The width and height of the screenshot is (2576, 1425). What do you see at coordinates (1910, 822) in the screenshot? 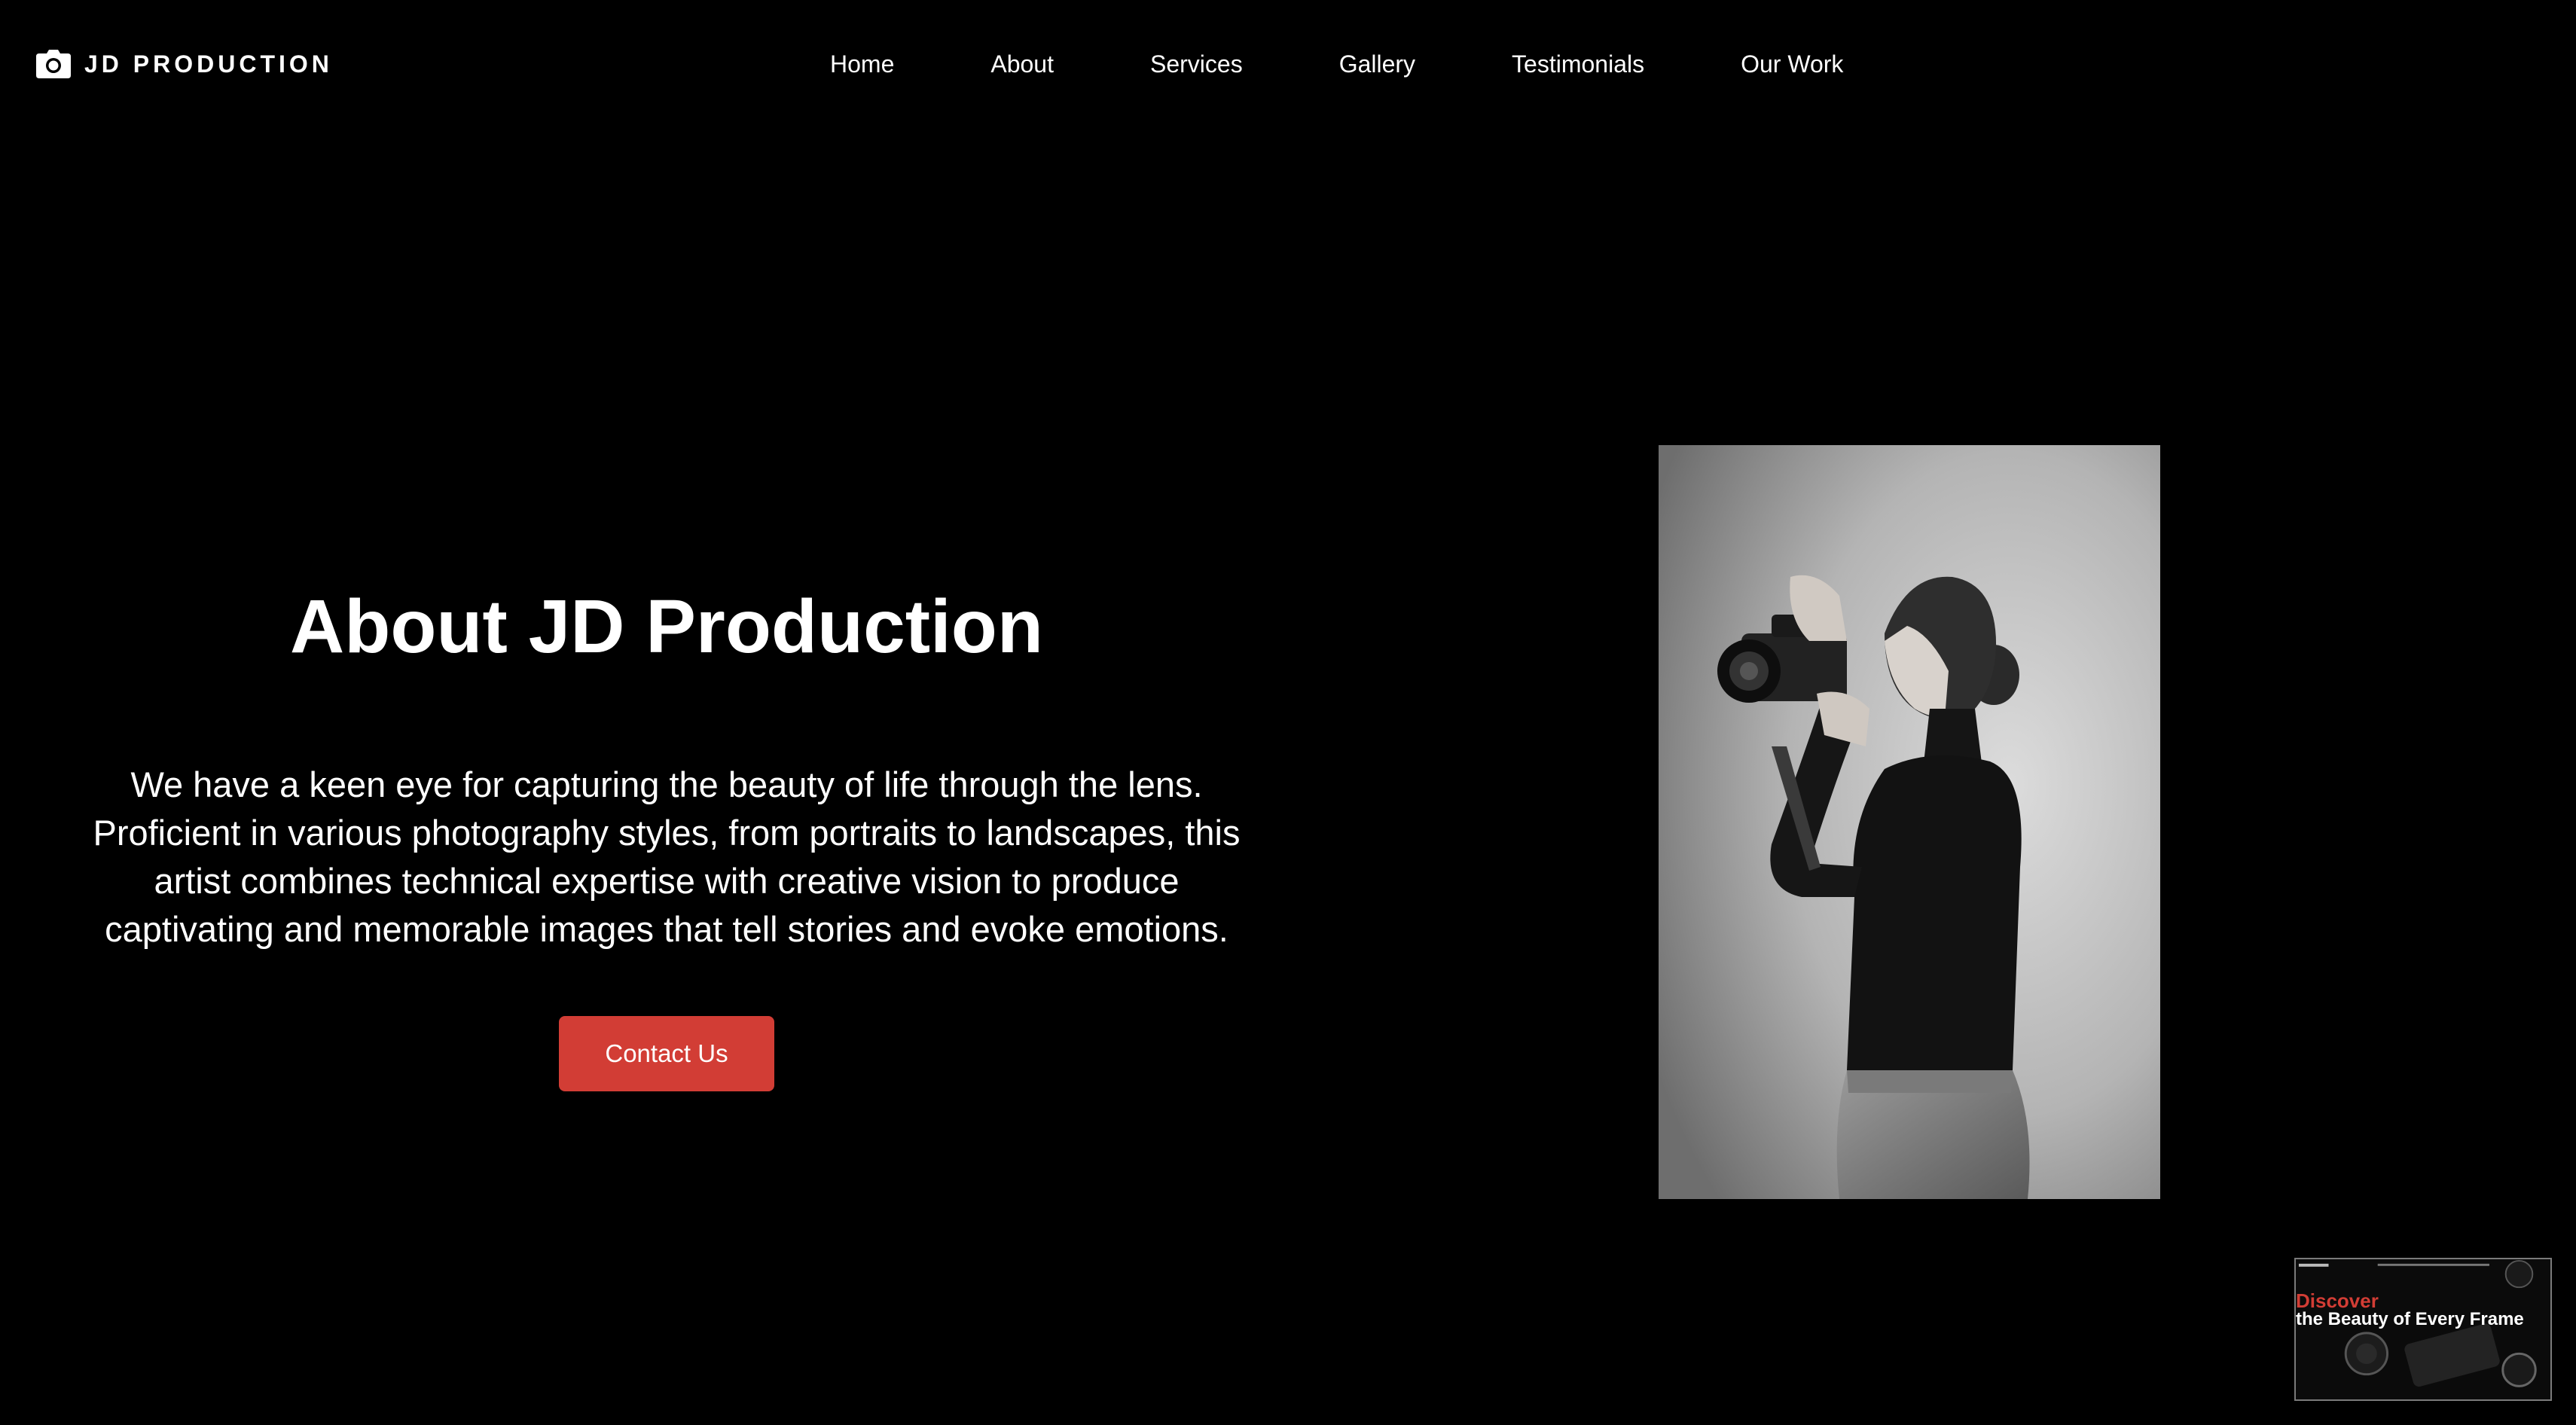
I see `photographer-portrait-image` at bounding box center [1910, 822].